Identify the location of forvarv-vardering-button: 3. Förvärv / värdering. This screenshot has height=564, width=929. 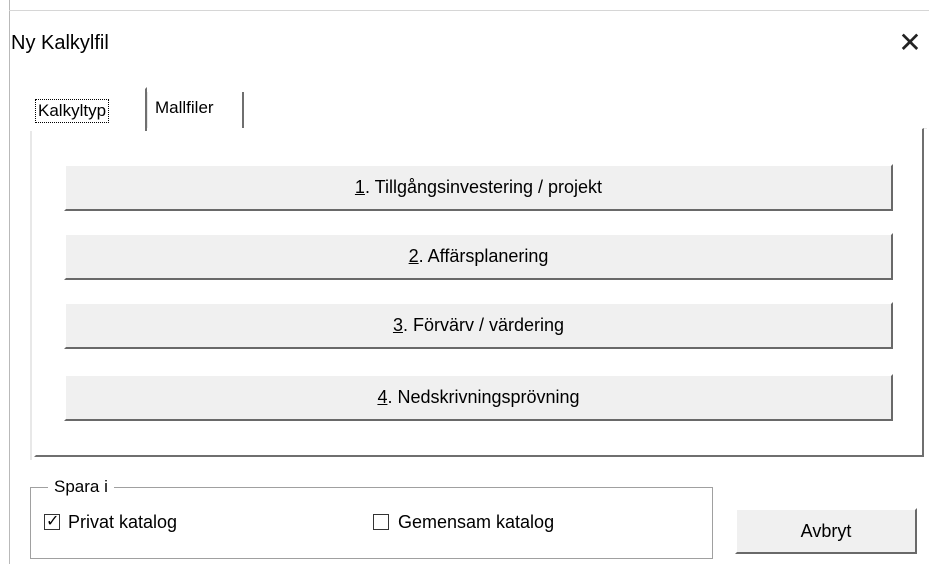
(478, 325).